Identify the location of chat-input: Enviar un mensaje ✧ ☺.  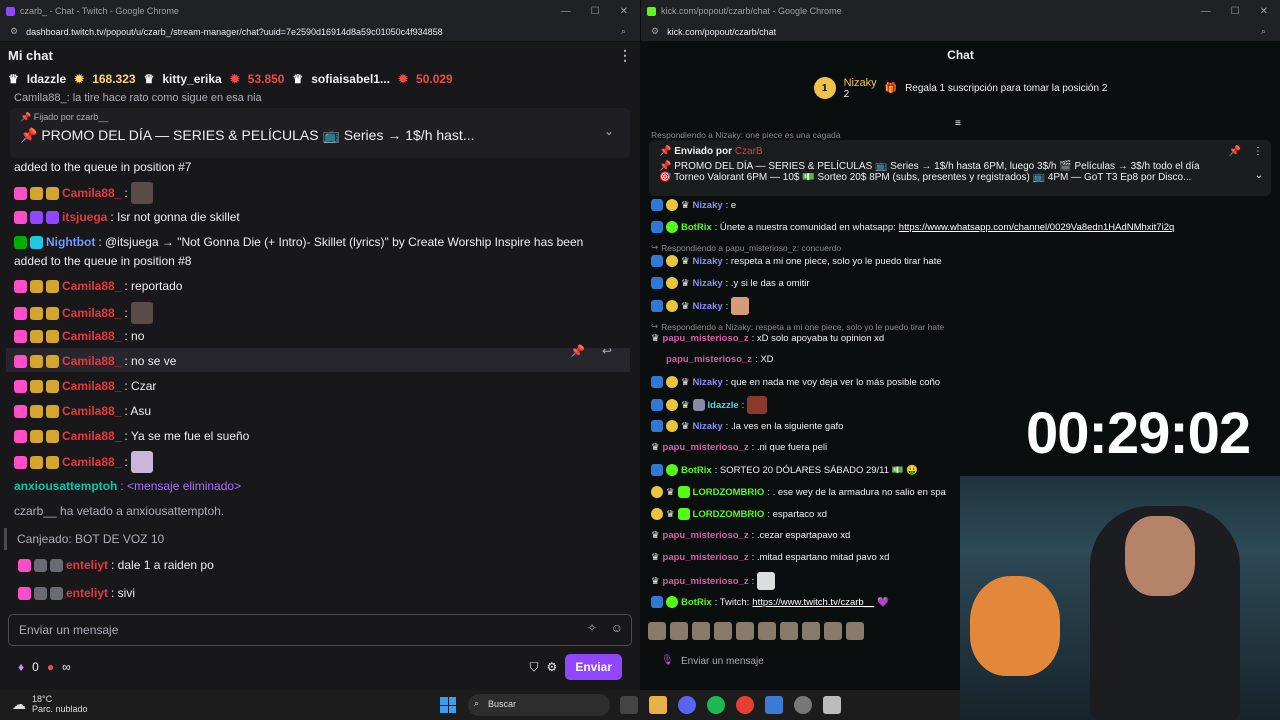
(320, 630).